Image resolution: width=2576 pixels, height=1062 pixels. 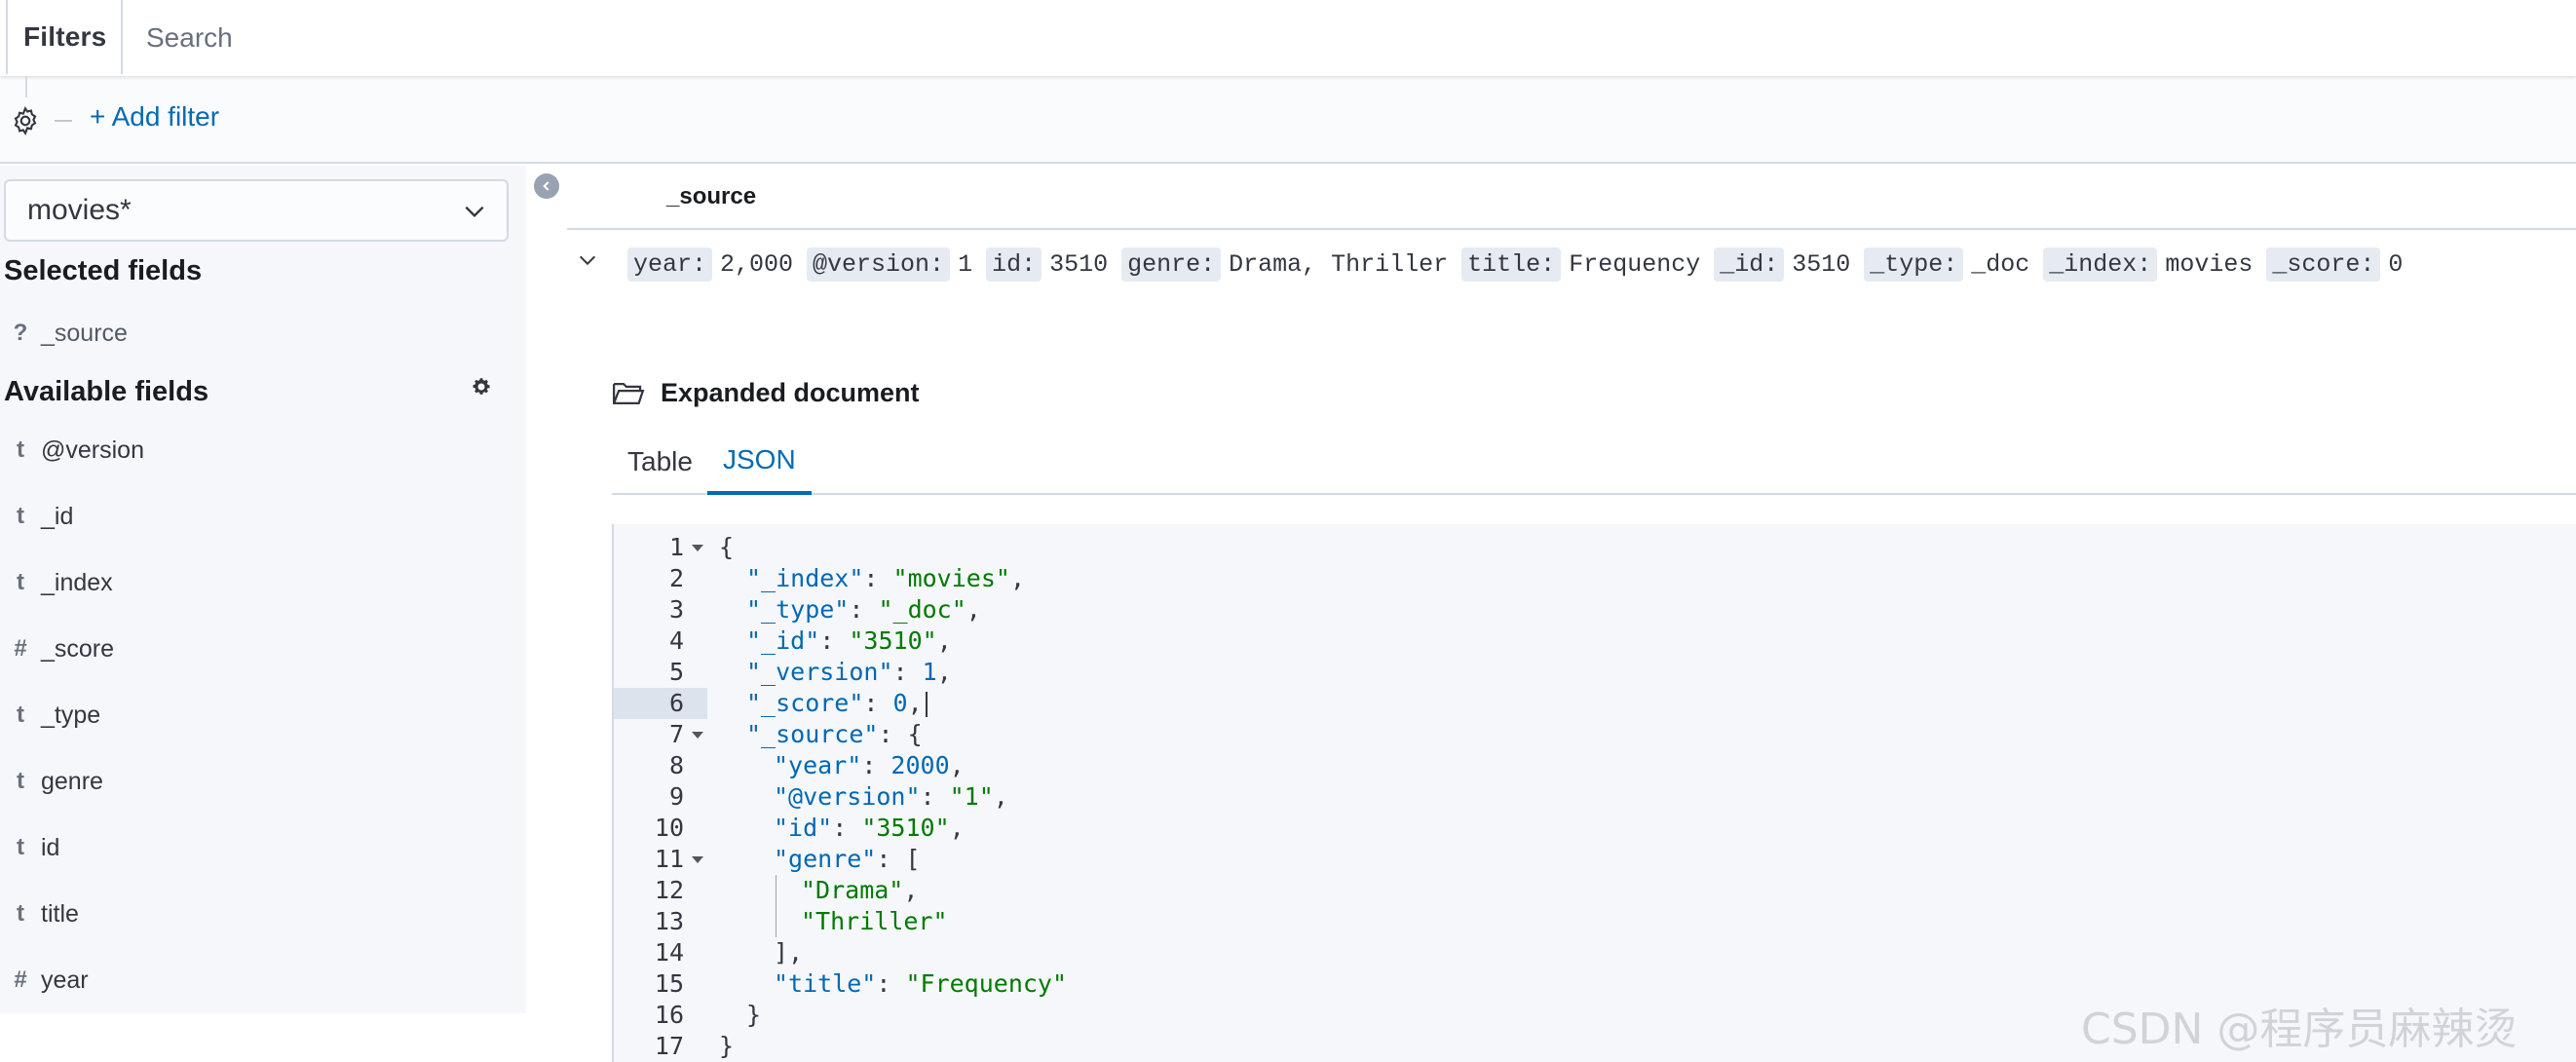 I want to click on collapse-sidebar-button, so click(x=546, y=186).